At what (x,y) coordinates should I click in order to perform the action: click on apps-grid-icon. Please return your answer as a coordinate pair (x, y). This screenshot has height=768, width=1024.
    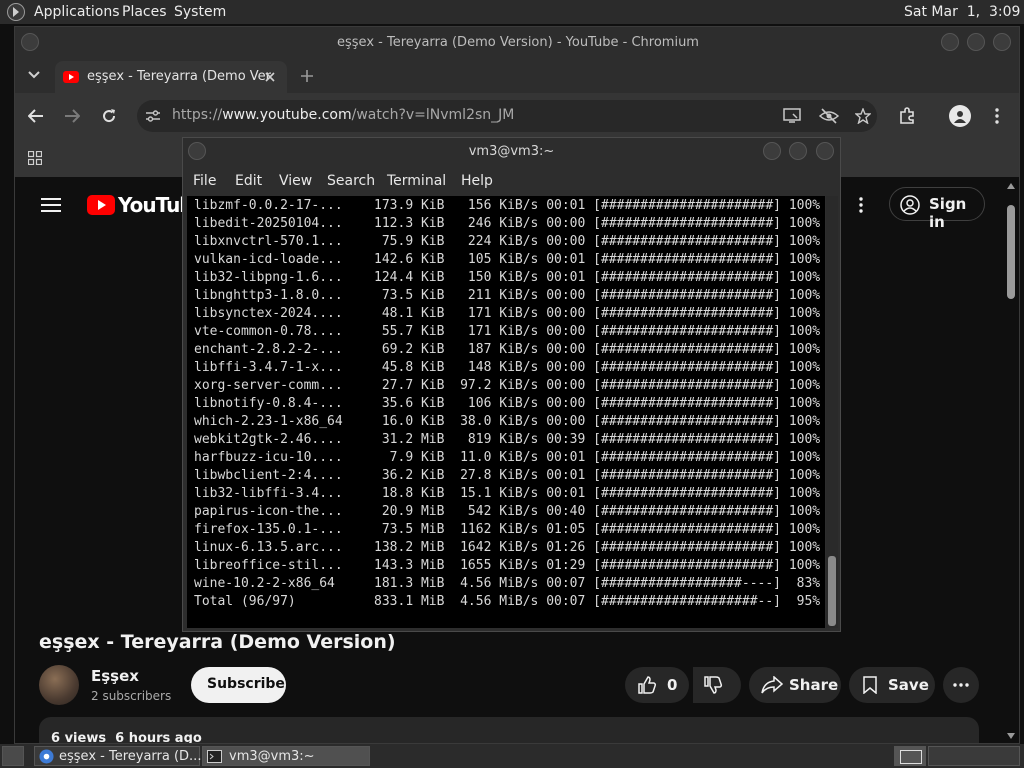
    Looking at the image, I should click on (35, 158).